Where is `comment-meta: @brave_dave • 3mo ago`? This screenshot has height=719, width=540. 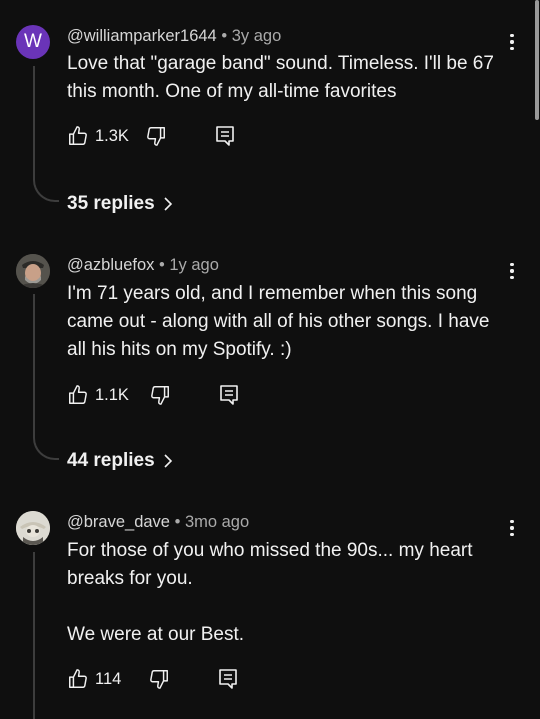
comment-meta: @brave_dave • 3mo ago is located at coordinates (158, 522).